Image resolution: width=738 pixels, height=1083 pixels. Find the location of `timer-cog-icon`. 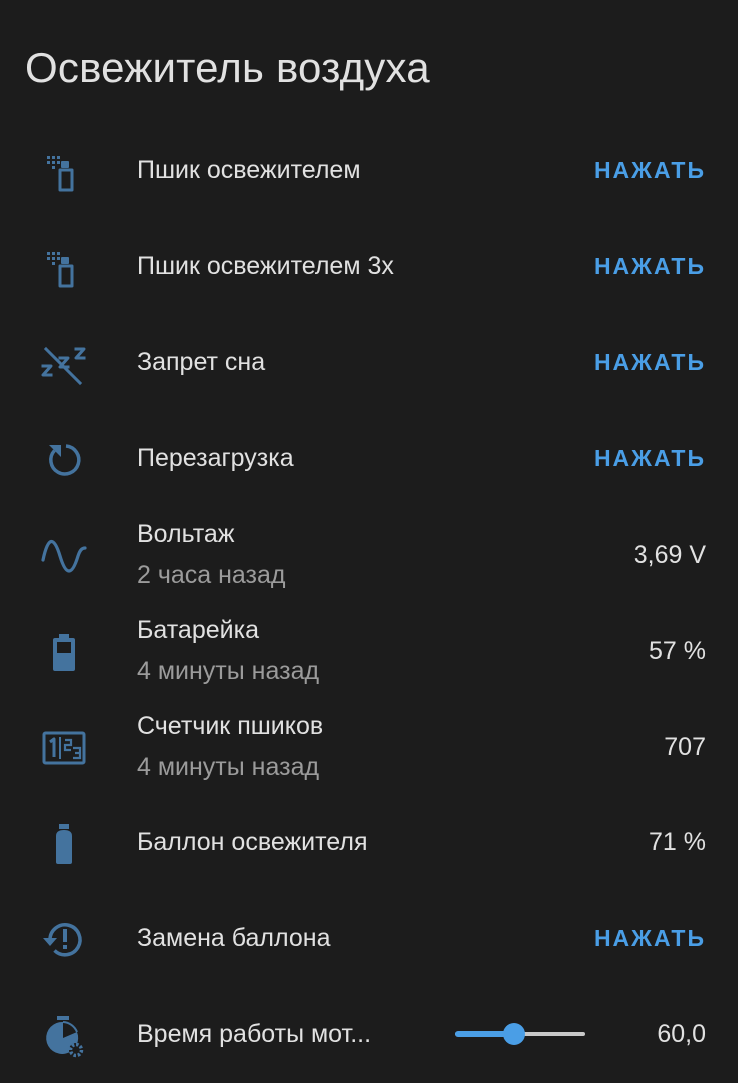

timer-cog-icon is located at coordinates (64, 1036).